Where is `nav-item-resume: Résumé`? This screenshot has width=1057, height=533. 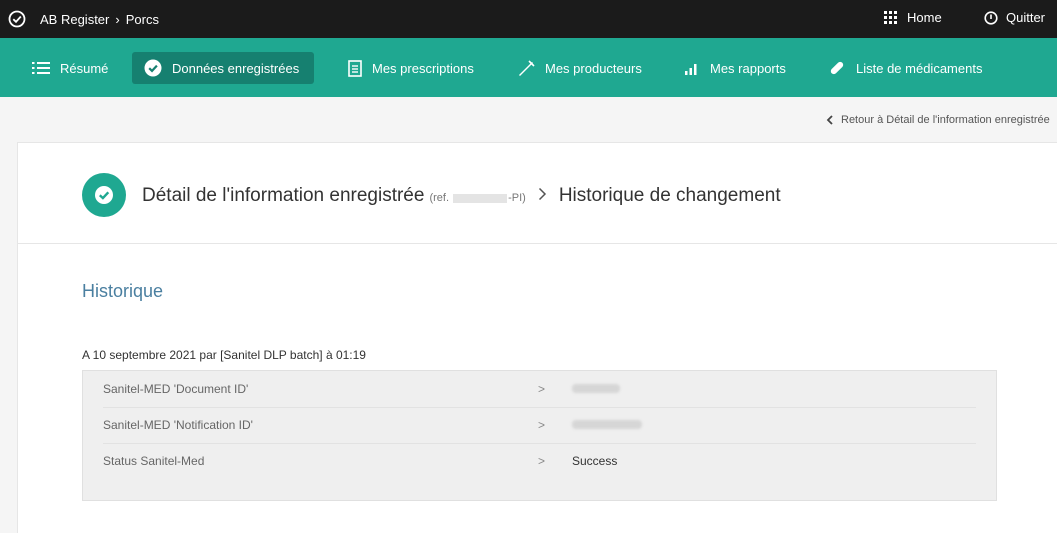
nav-item-resume: Résumé is located at coordinates (70, 68).